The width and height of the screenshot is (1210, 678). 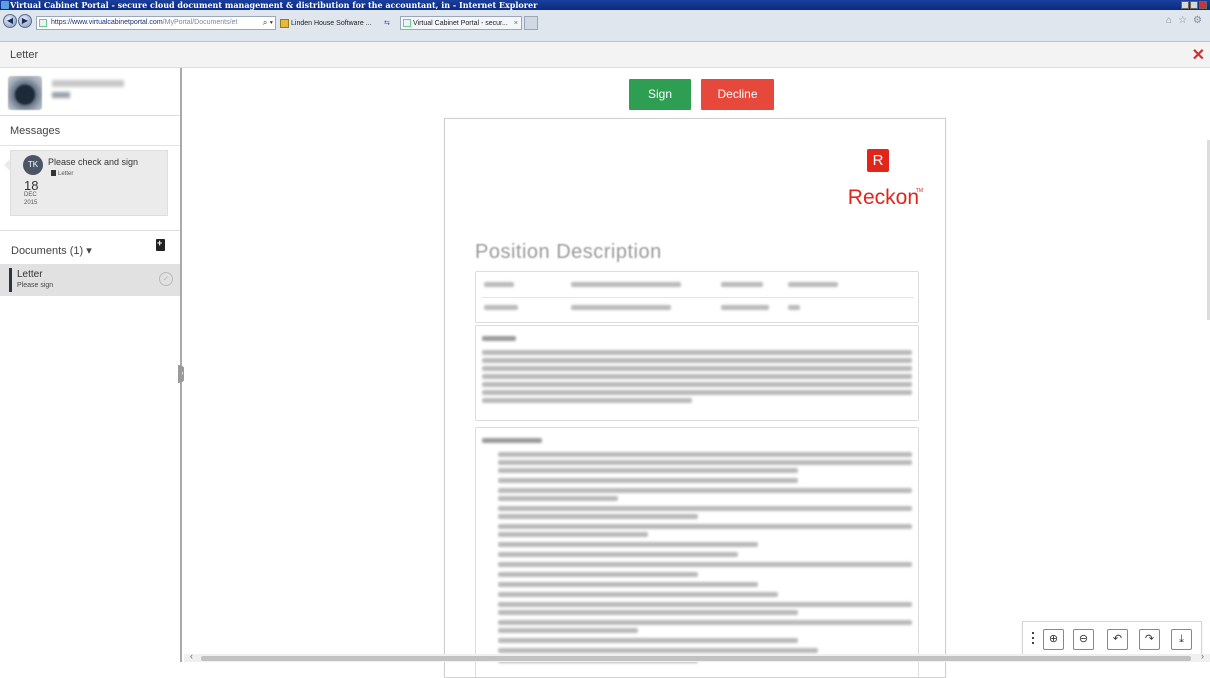 I want to click on home-icon: ⌂, so click(x=1171, y=20).